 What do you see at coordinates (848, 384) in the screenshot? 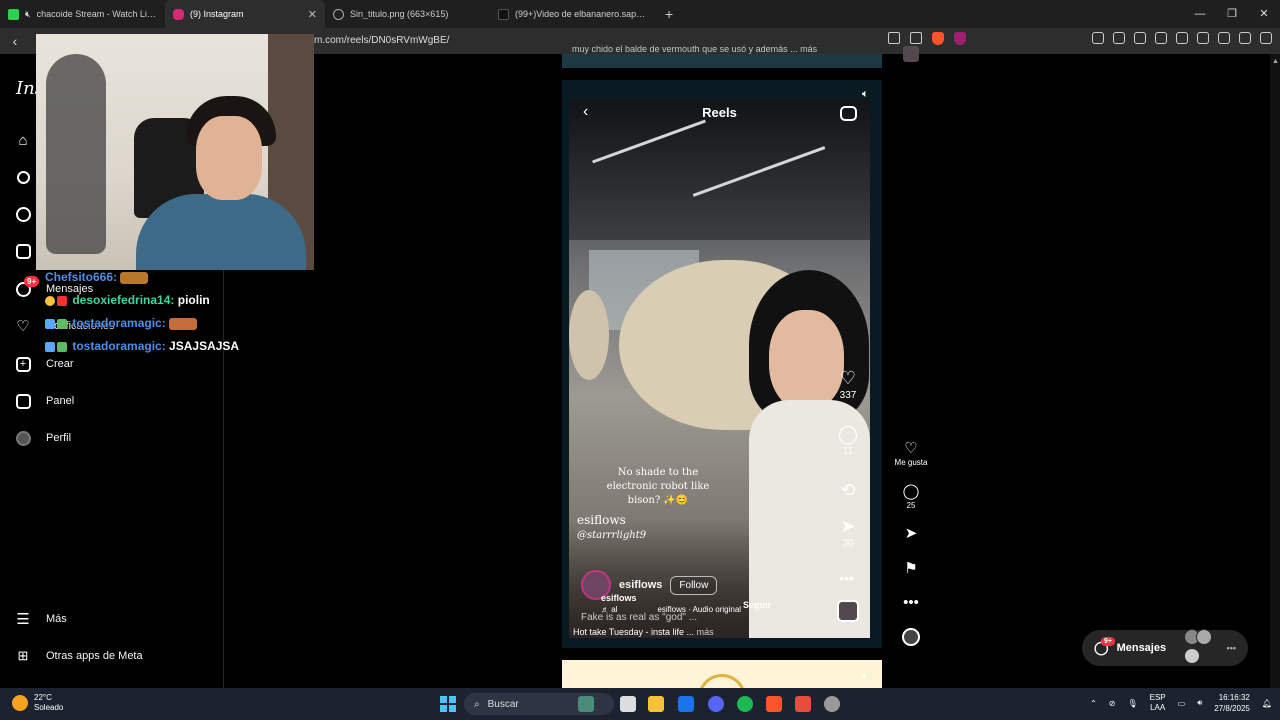
I see `like-action: ♡ 337` at bounding box center [848, 384].